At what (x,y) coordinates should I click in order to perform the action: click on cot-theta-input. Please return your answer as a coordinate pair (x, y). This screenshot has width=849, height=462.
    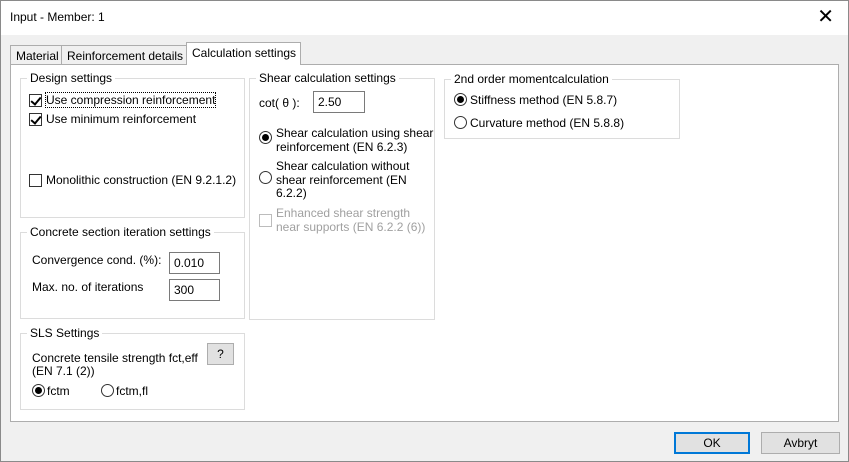
    Looking at the image, I should click on (339, 102).